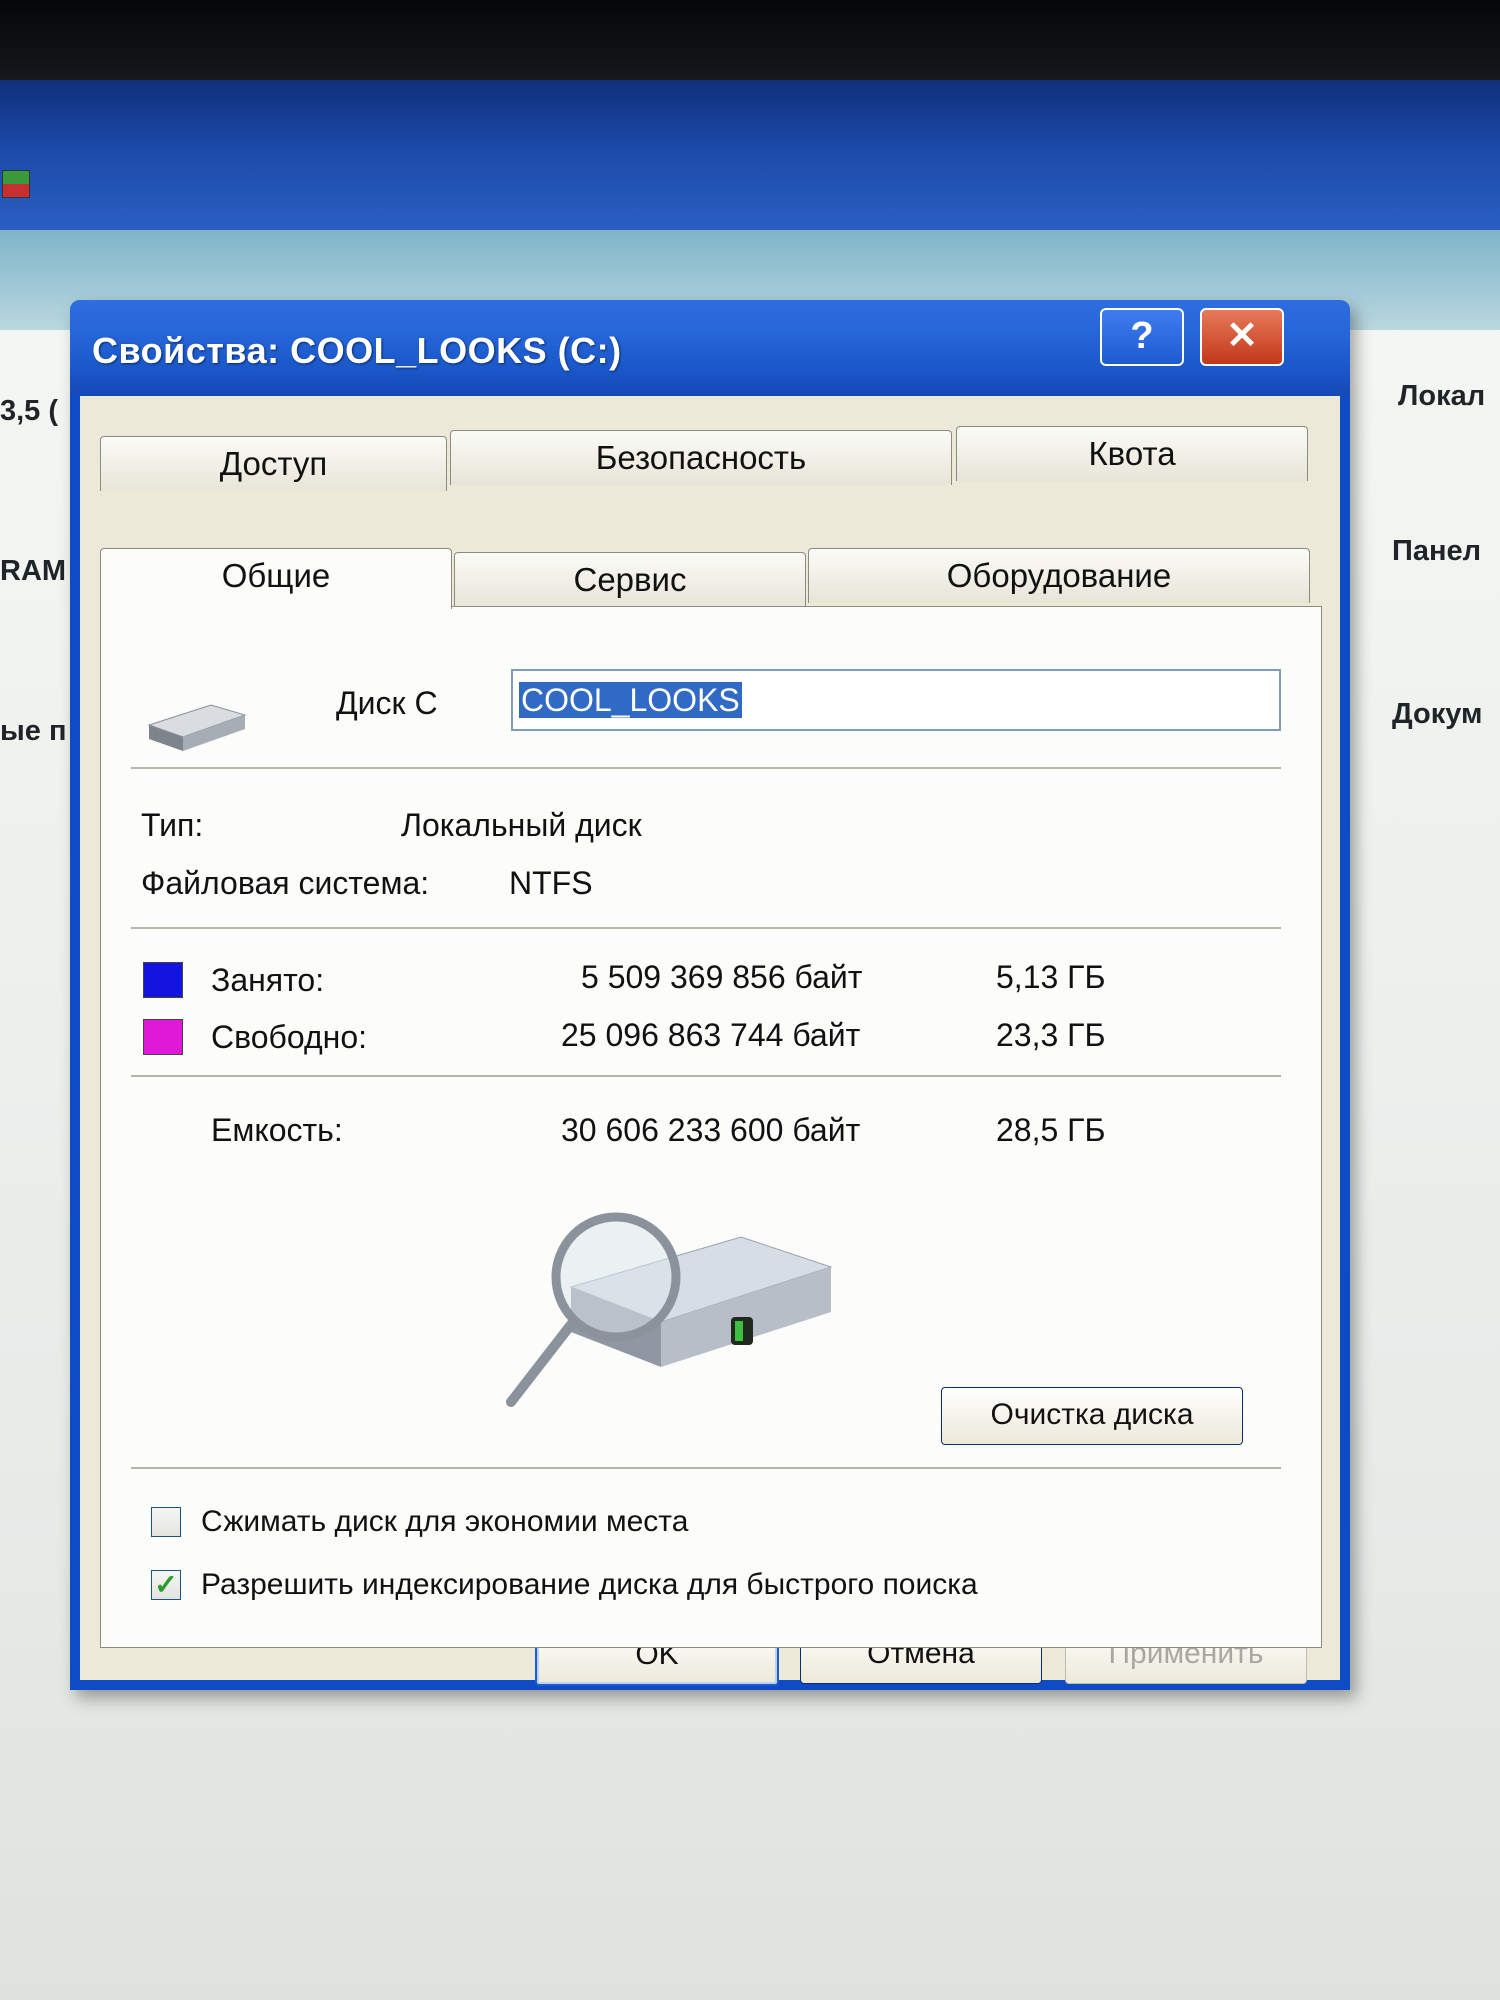  Describe the element at coordinates (387, 703) in the screenshot. I see `drive-letter-label: Диск C` at that location.